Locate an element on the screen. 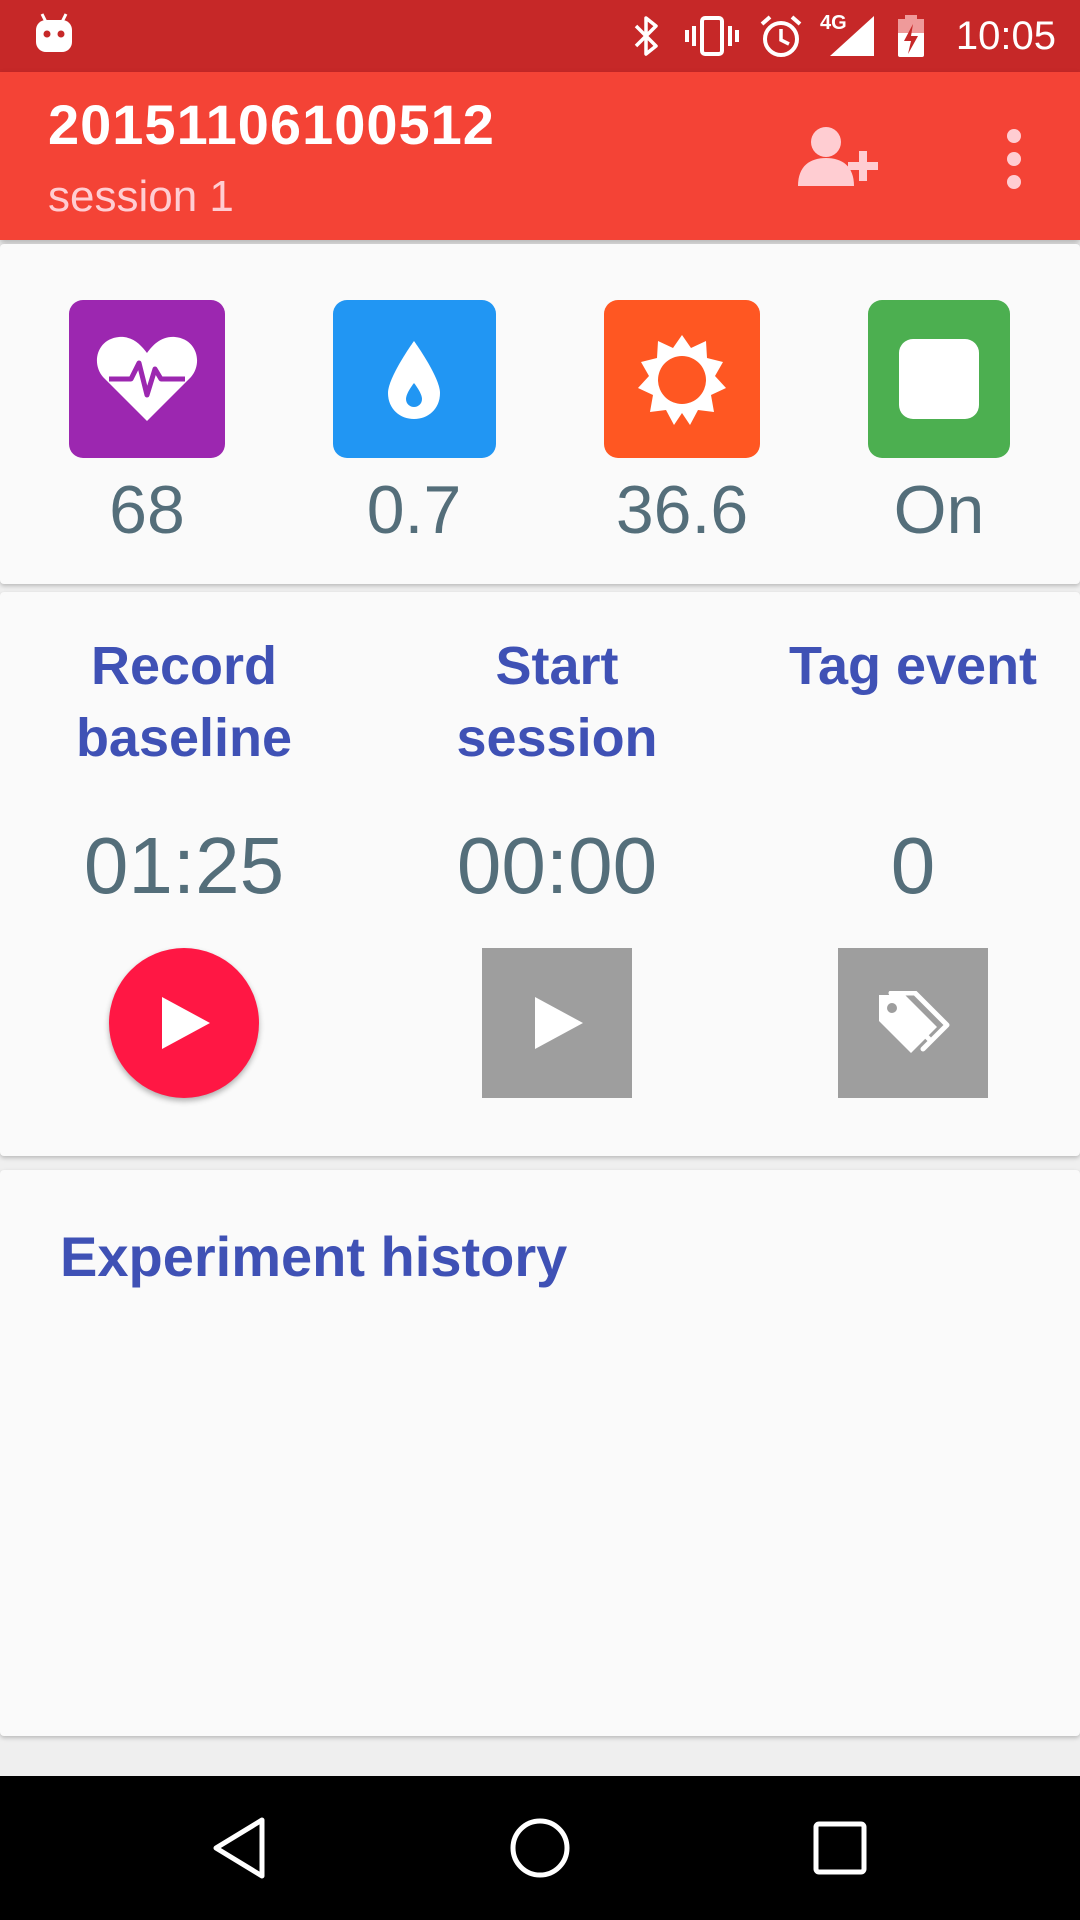  status-tile is located at coordinates (939, 379).